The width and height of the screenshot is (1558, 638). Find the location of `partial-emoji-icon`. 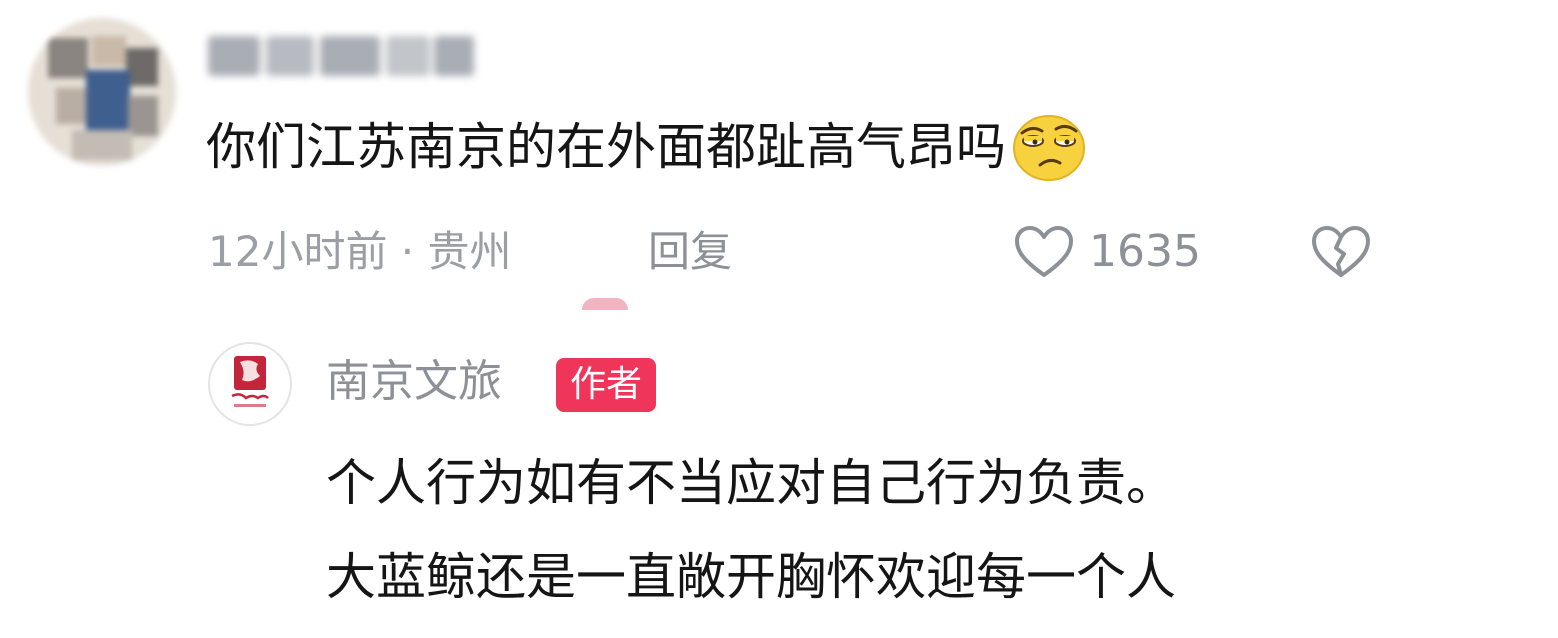

partial-emoji-icon is located at coordinates (605, 304).